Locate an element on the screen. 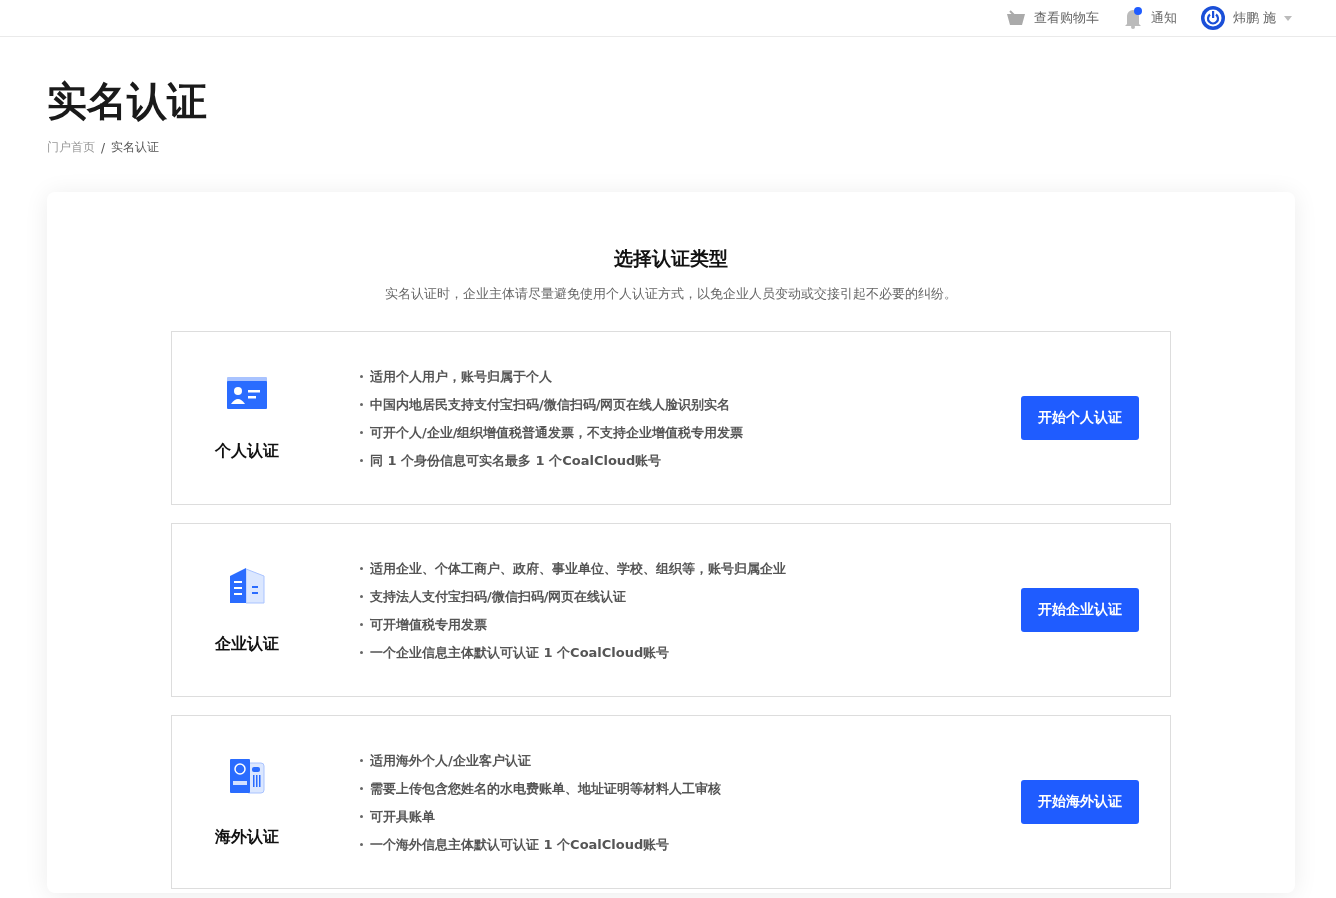 This screenshot has width=1336, height=898. option-name: 个人认证 is located at coordinates (247, 451).